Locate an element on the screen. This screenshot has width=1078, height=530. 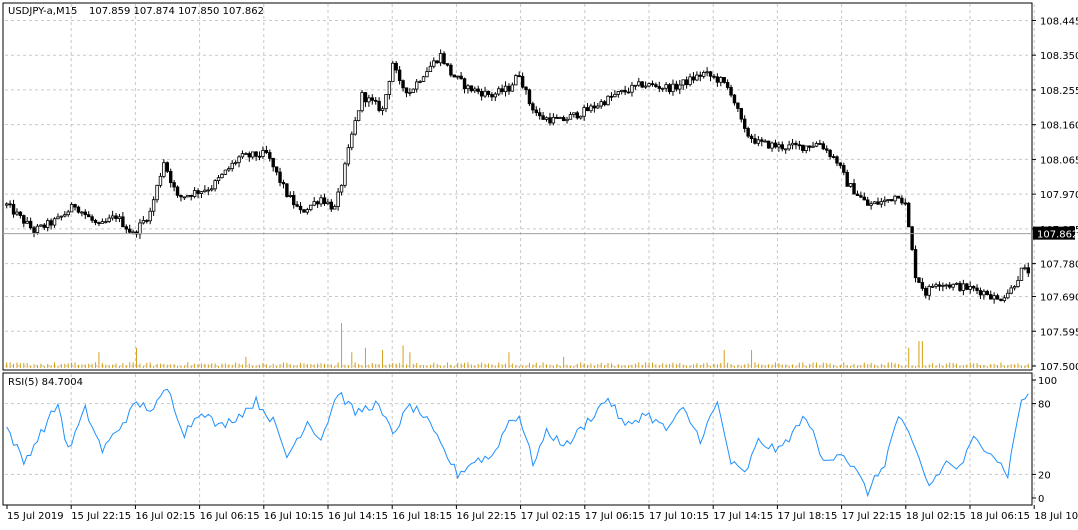
time-tick-label: 15 Jul 22:15 is located at coordinates (101, 516).